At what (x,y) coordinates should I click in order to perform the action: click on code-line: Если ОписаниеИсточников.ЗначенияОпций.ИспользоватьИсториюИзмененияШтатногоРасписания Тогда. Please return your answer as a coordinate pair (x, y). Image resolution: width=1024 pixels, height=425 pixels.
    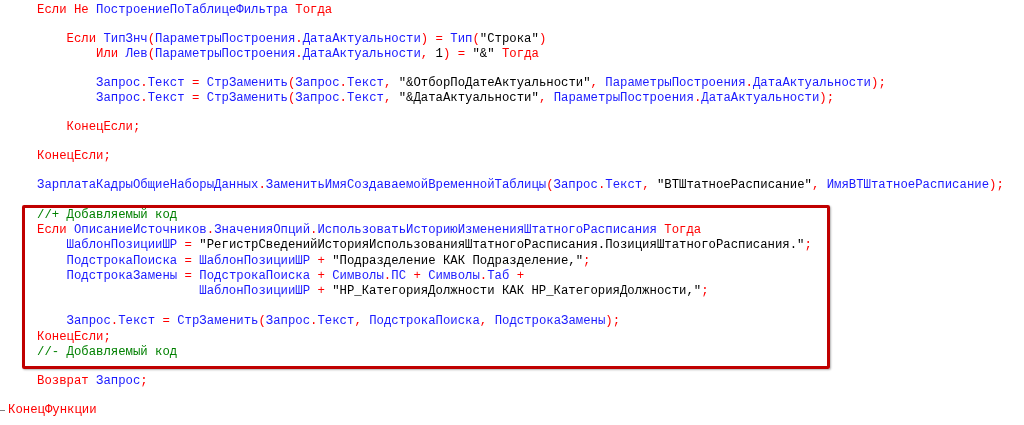
    Looking at the image, I should click on (369, 230).